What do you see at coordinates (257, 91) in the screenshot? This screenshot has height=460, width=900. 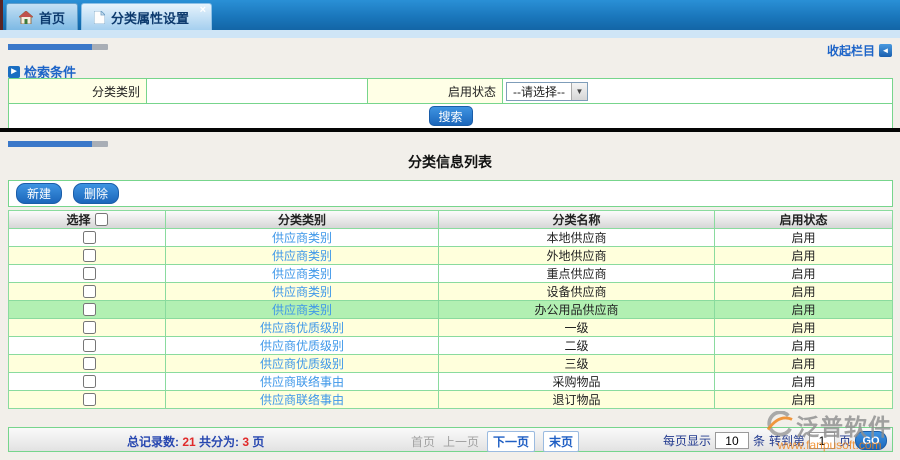 I see `category-input` at bounding box center [257, 91].